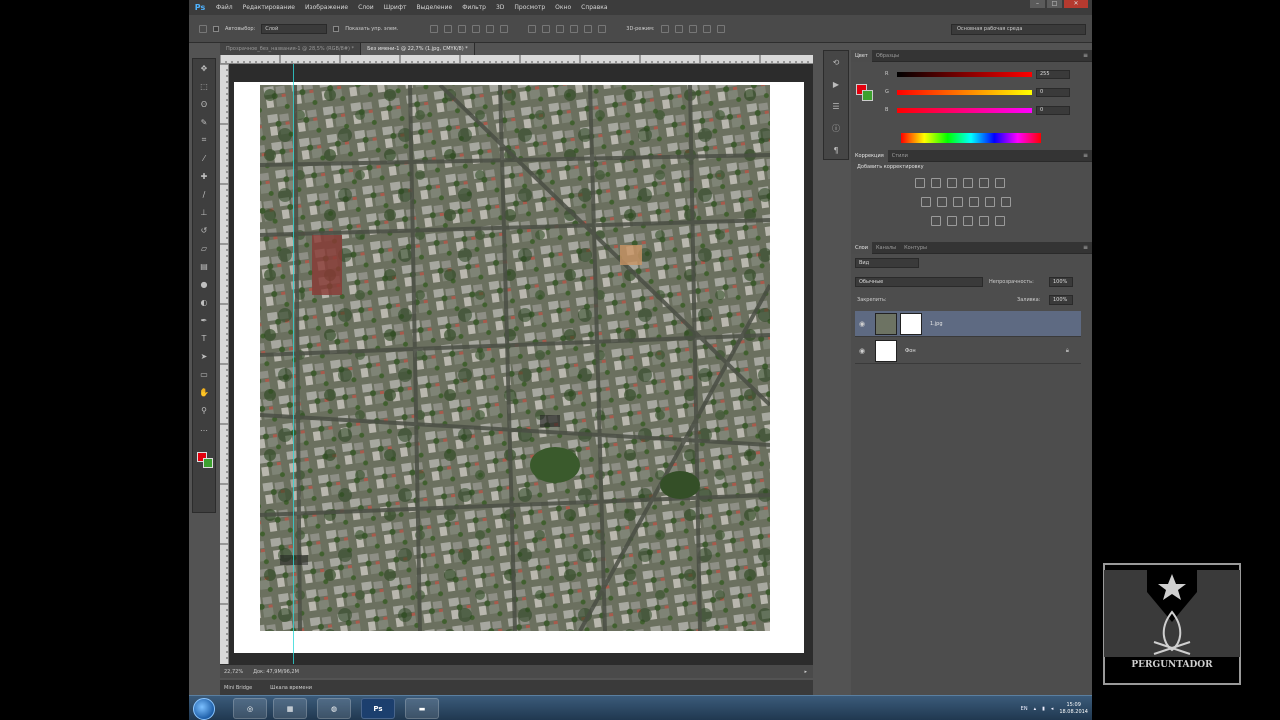  Describe the element at coordinates (664, 28) in the screenshot. I see `3d-rotate-icon` at that location.